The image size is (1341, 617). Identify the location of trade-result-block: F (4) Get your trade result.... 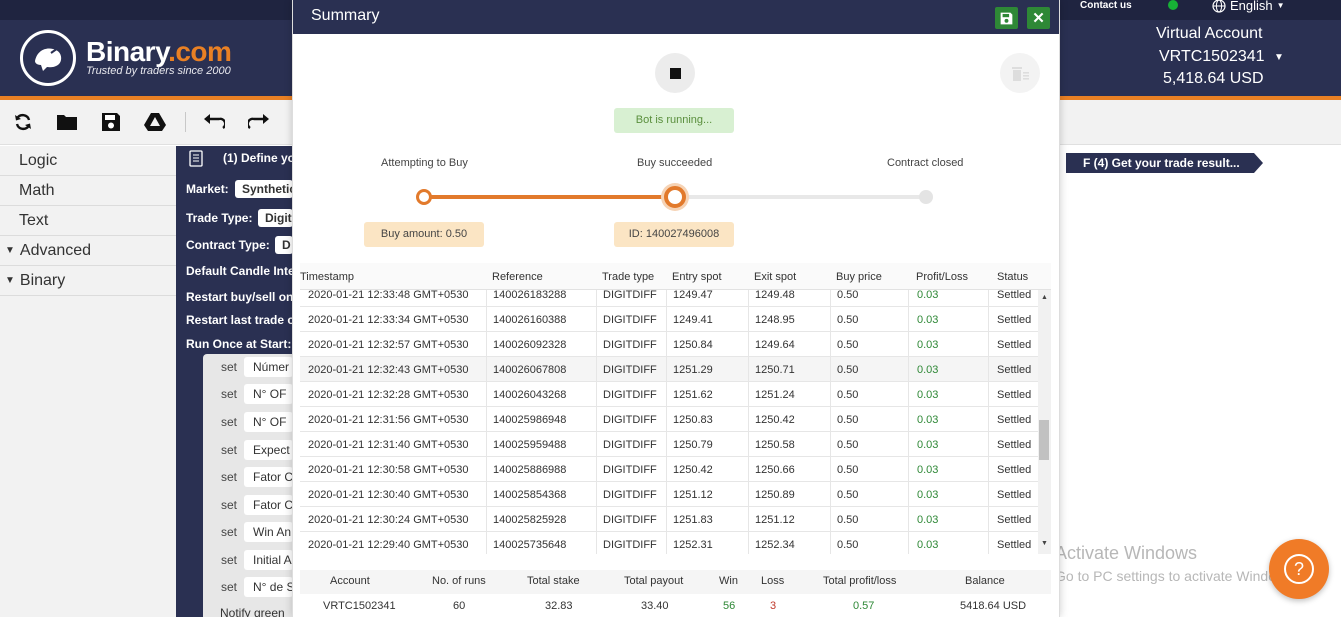
(1164, 163).